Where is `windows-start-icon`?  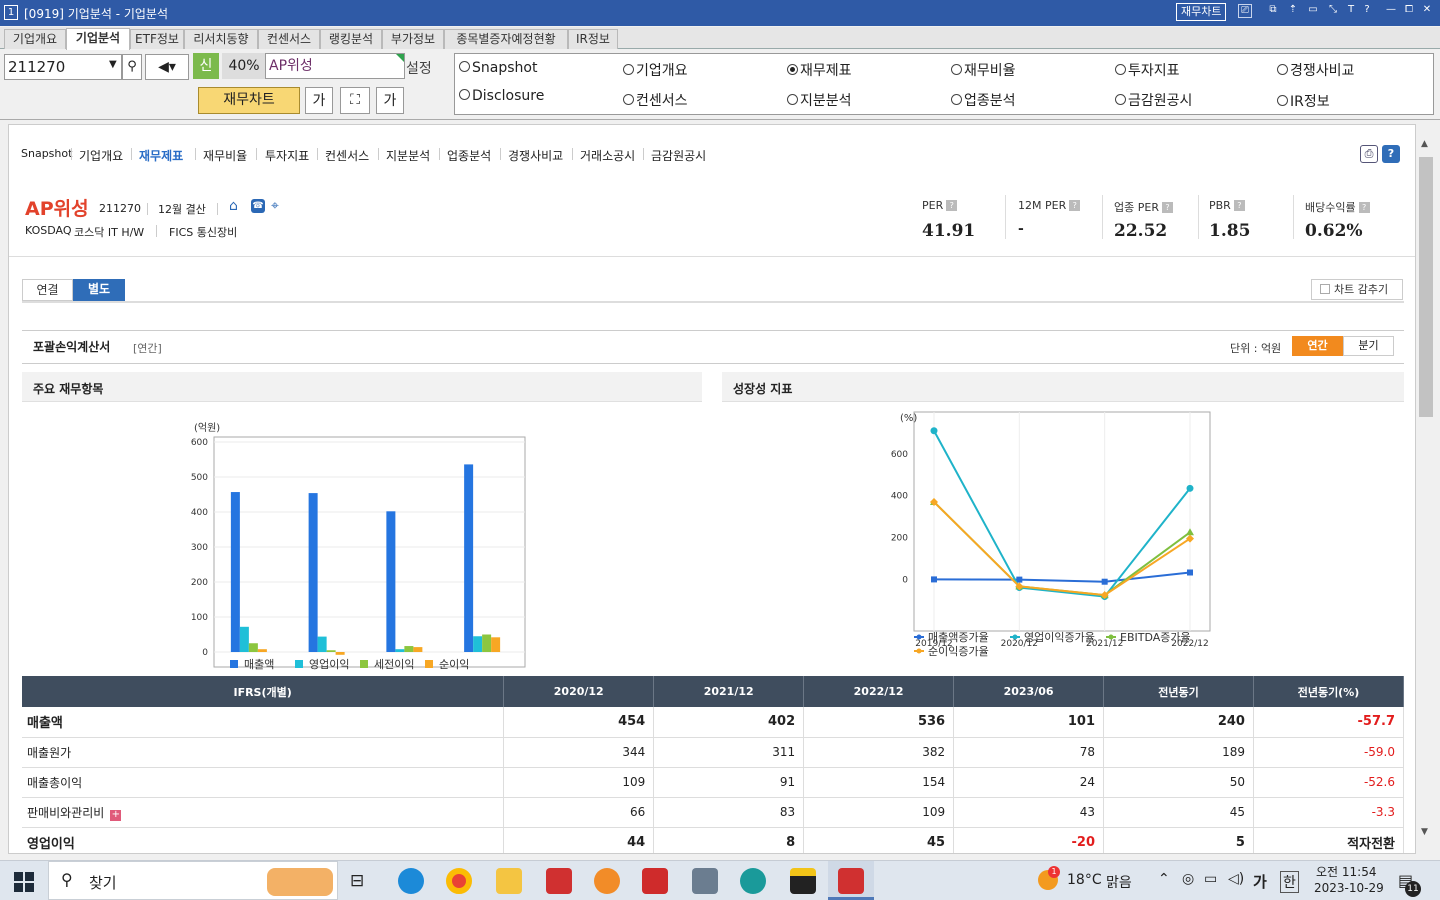
windows-start-icon is located at coordinates (24, 882).